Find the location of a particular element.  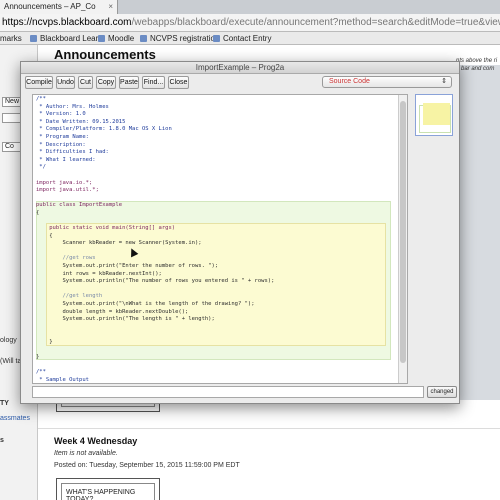

bookmark-blackboard-learn: Blackboard Learn is located at coordinates (66, 38).